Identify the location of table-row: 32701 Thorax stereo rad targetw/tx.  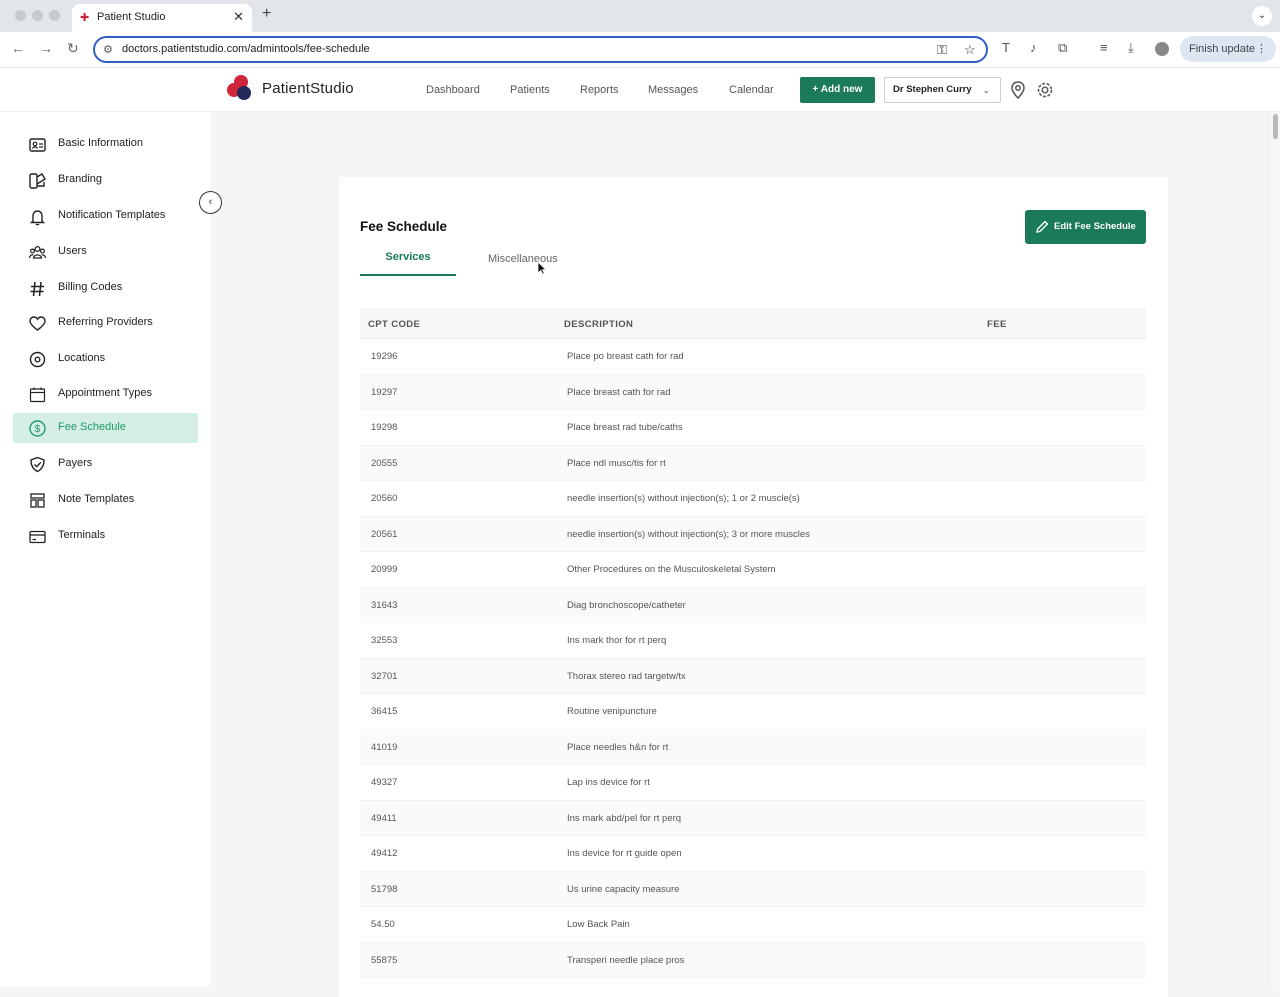
(753, 676).